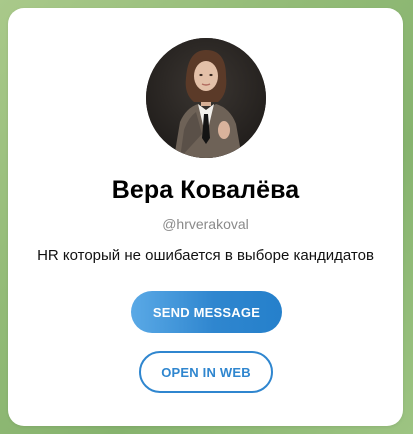 This screenshot has width=413, height=434. I want to click on open-in-web-label: OPEN IN WEB, so click(206, 372).